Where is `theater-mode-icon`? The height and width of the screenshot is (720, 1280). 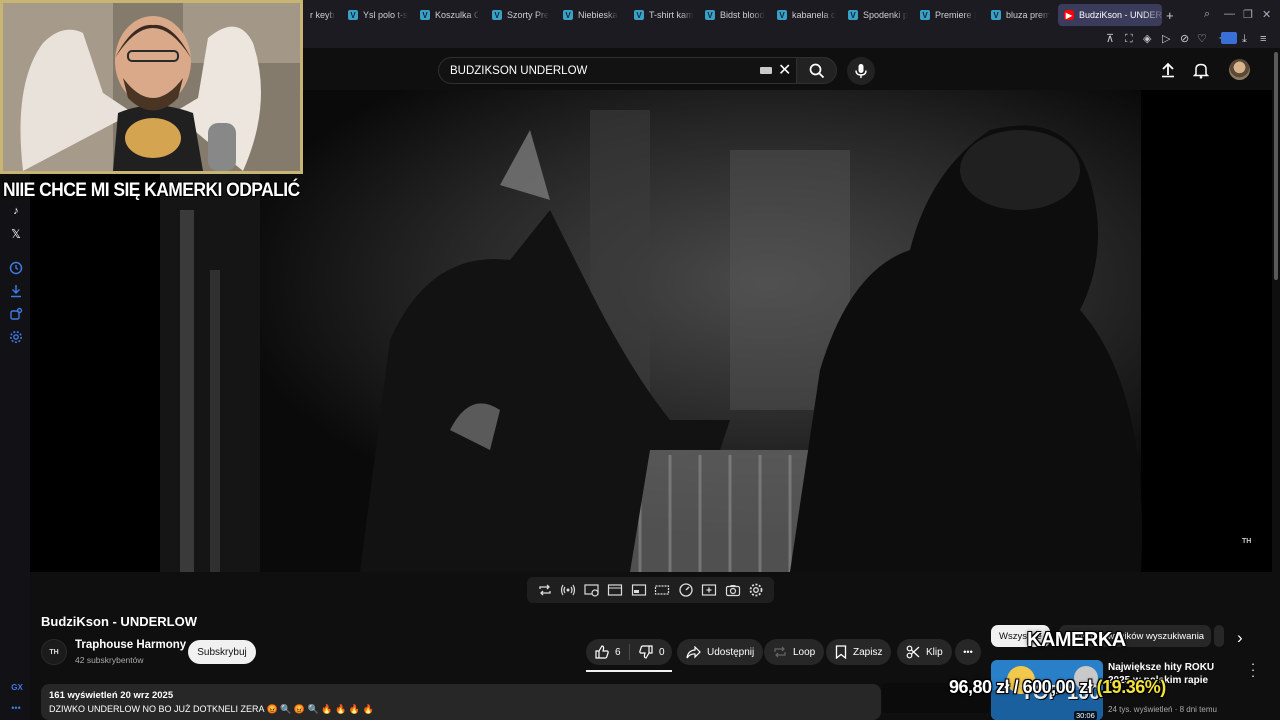
theater-mode-icon is located at coordinates (662, 590).